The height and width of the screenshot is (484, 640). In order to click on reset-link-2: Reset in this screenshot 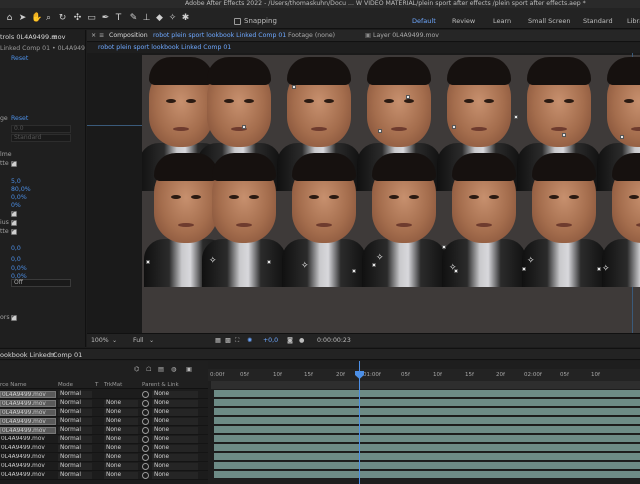, I will do `click(19, 119)`.